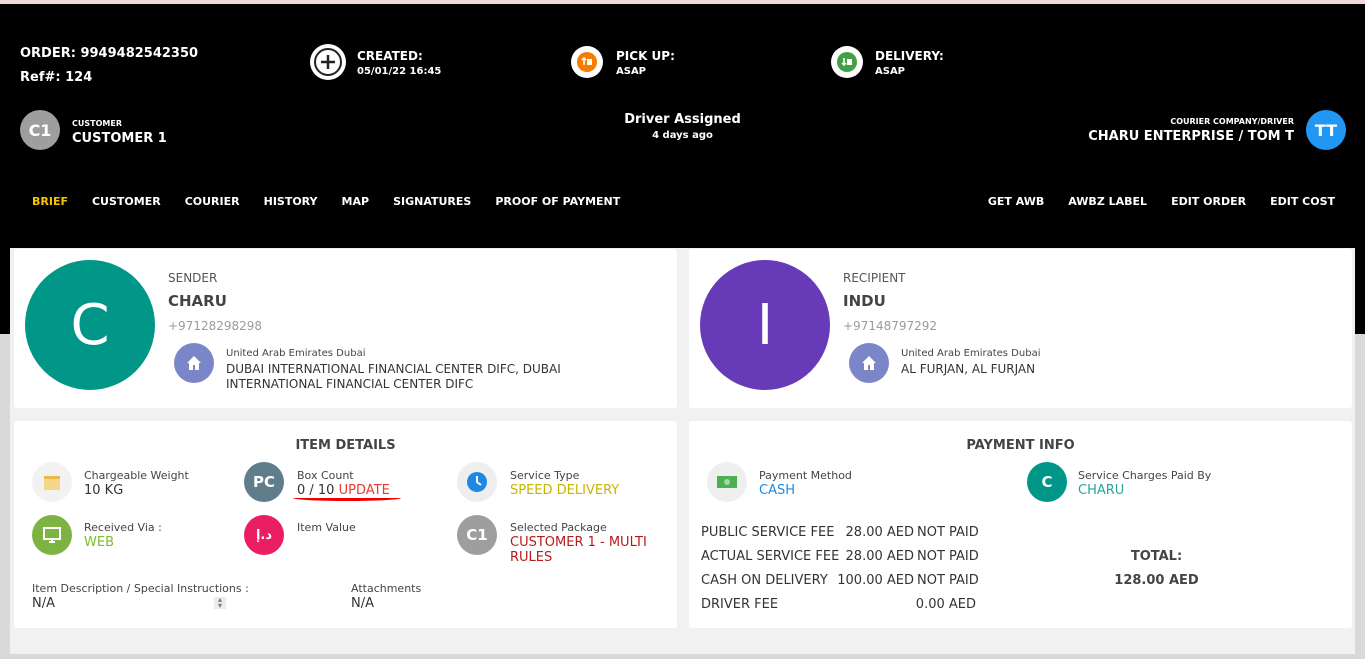 This screenshot has height=659, width=1365. I want to click on weight-label: Chargeable Weight, so click(136, 475).